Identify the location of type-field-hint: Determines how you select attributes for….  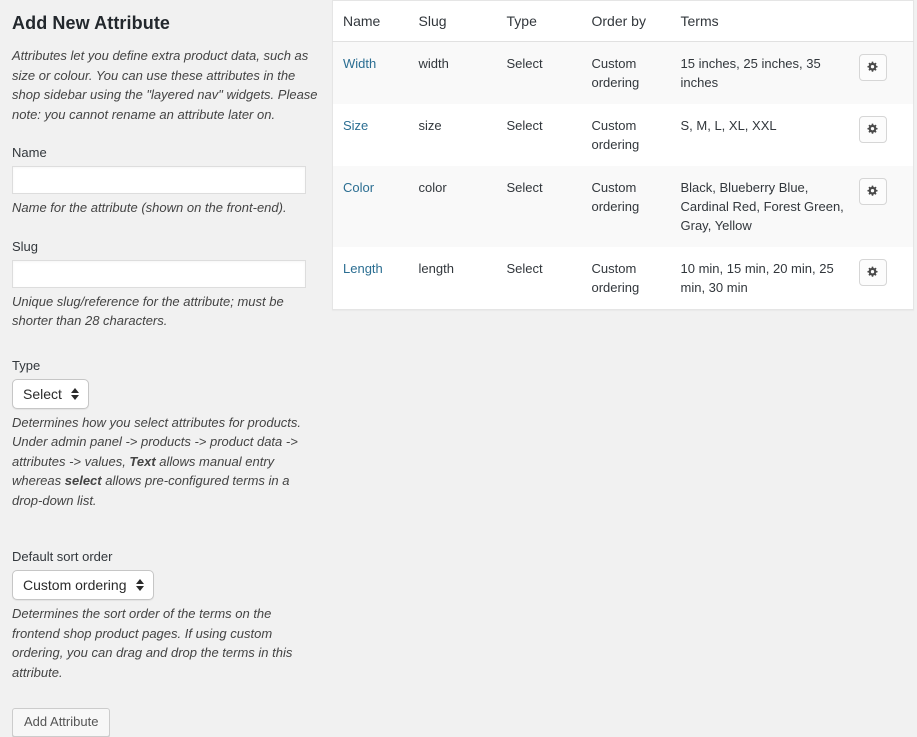
(165, 462).